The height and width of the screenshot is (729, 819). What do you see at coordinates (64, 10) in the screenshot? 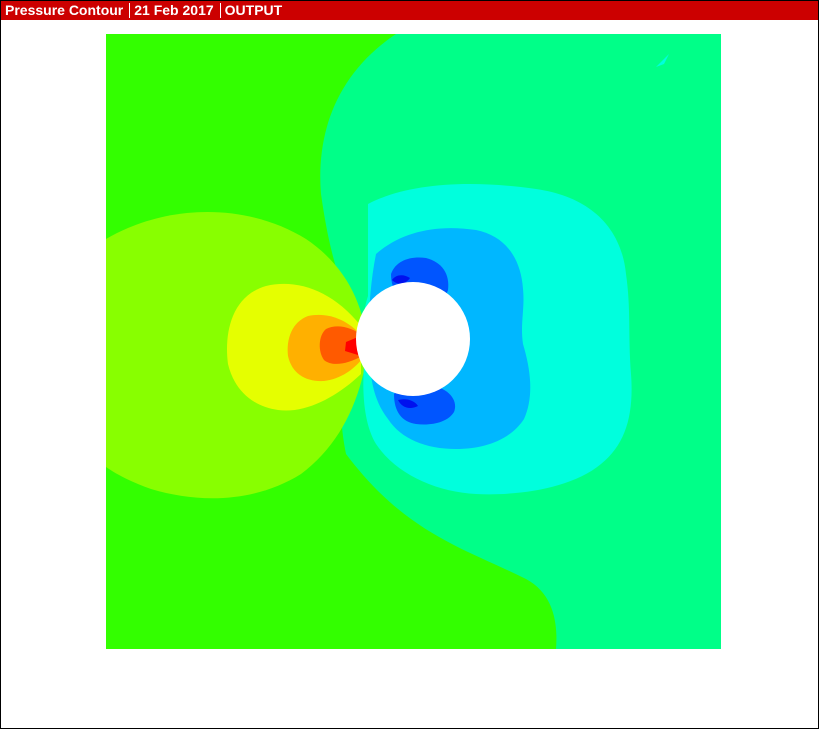
I see `plot-title: Pressure Contour` at bounding box center [64, 10].